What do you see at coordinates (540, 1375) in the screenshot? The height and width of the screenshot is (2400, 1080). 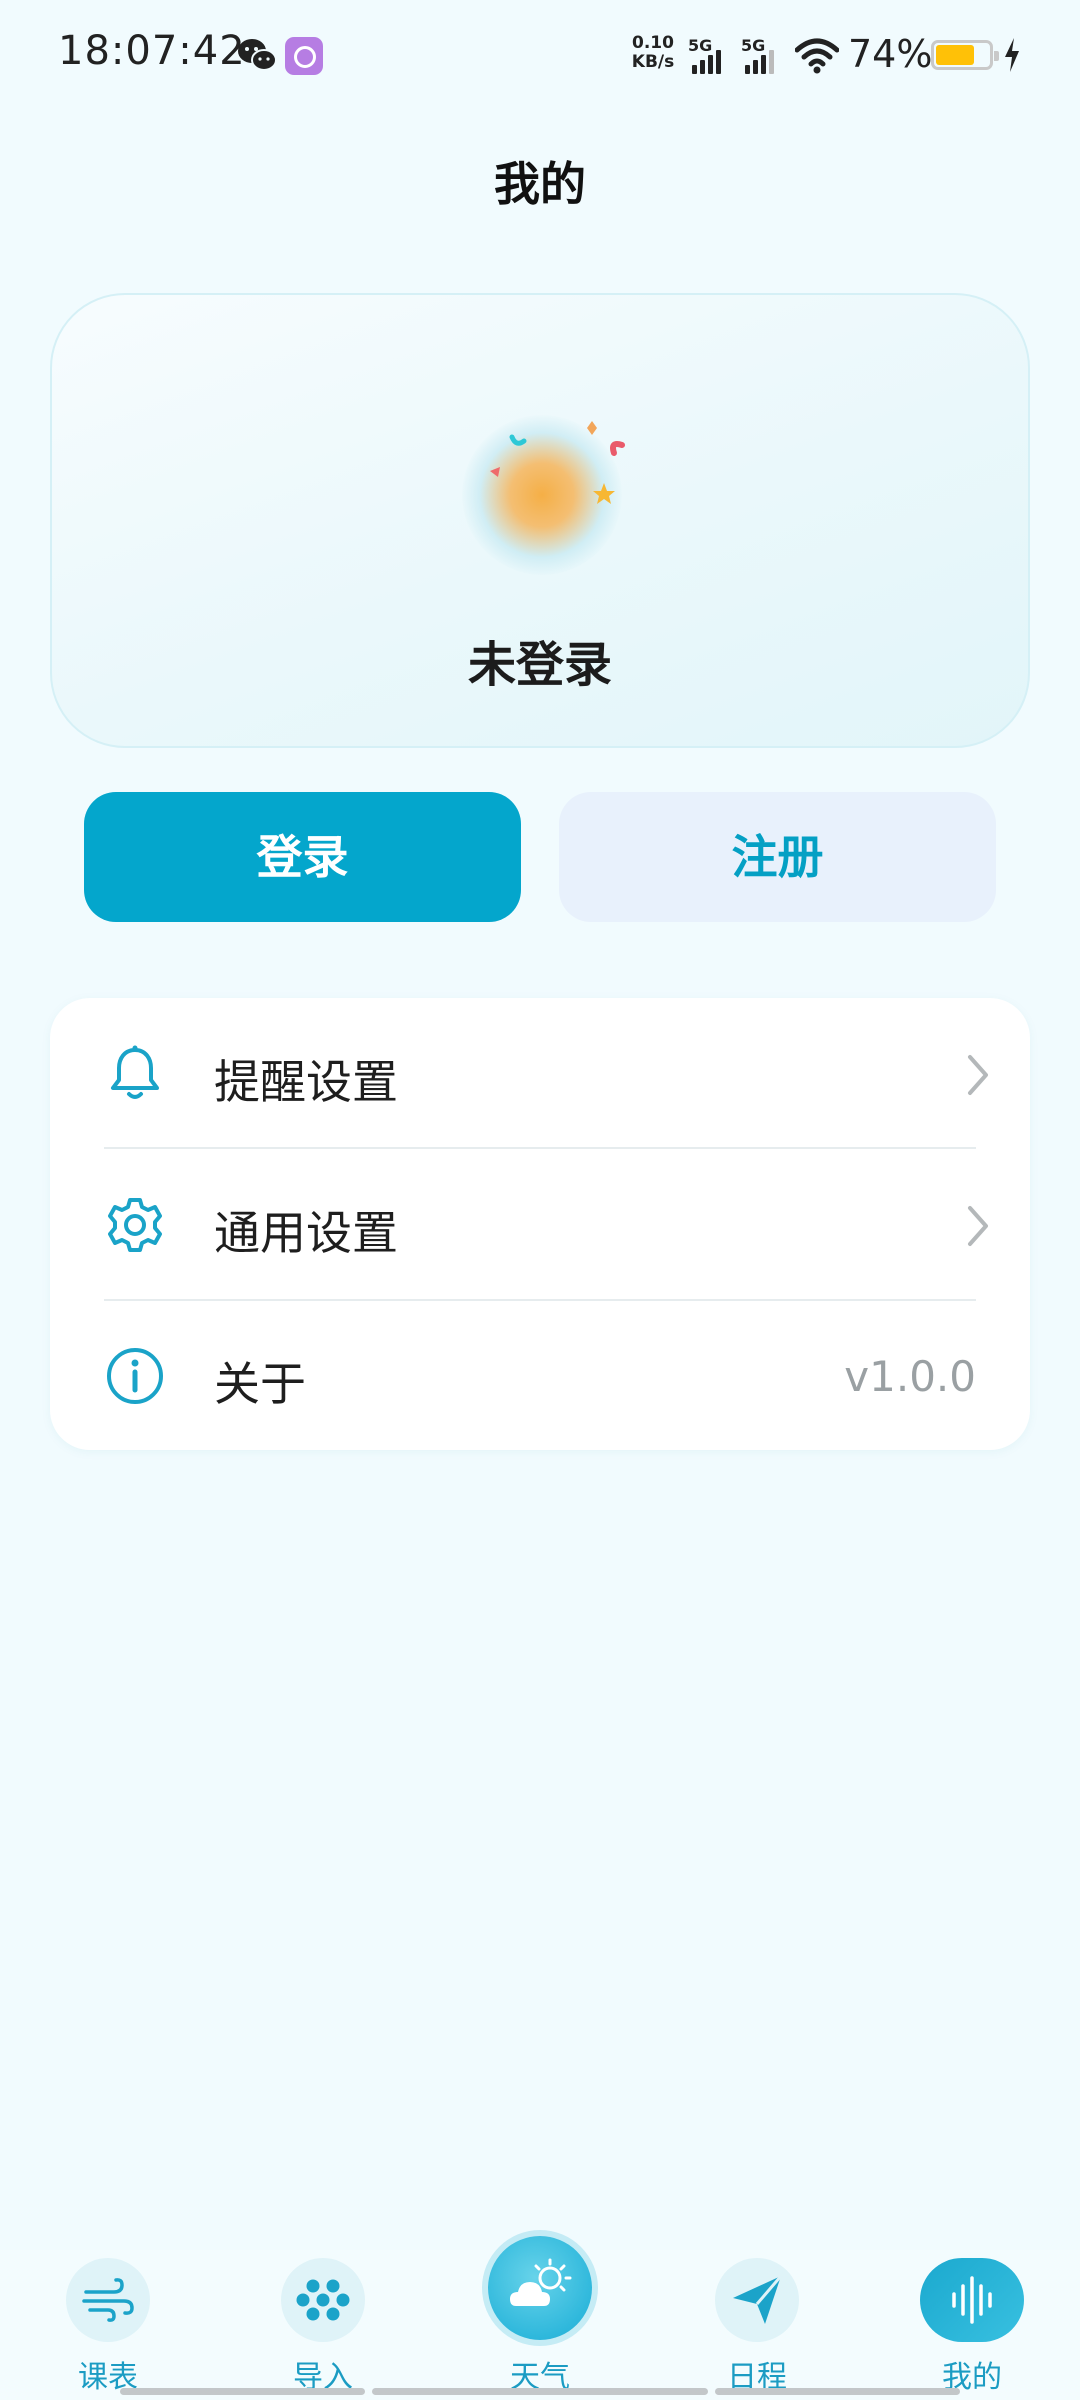 I see `settings-item-about: 关于 v1.0.0` at bounding box center [540, 1375].